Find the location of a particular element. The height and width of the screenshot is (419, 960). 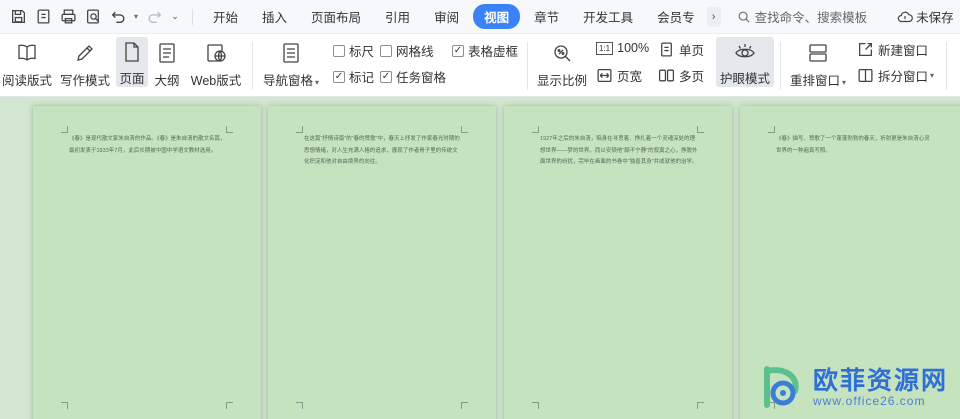

marks-checkbox: ✓ 标记 is located at coordinates (353, 76).